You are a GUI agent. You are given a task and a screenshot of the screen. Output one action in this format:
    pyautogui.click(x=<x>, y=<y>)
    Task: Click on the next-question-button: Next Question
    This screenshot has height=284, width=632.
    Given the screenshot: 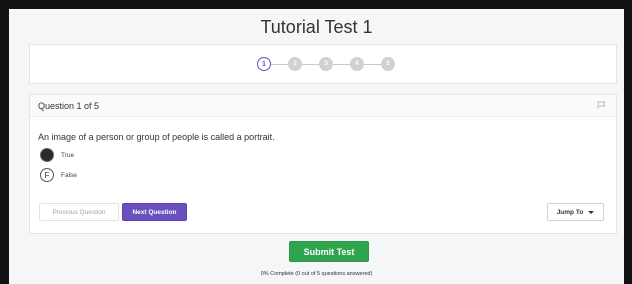 What is the action you would take?
    pyautogui.click(x=154, y=212)
    